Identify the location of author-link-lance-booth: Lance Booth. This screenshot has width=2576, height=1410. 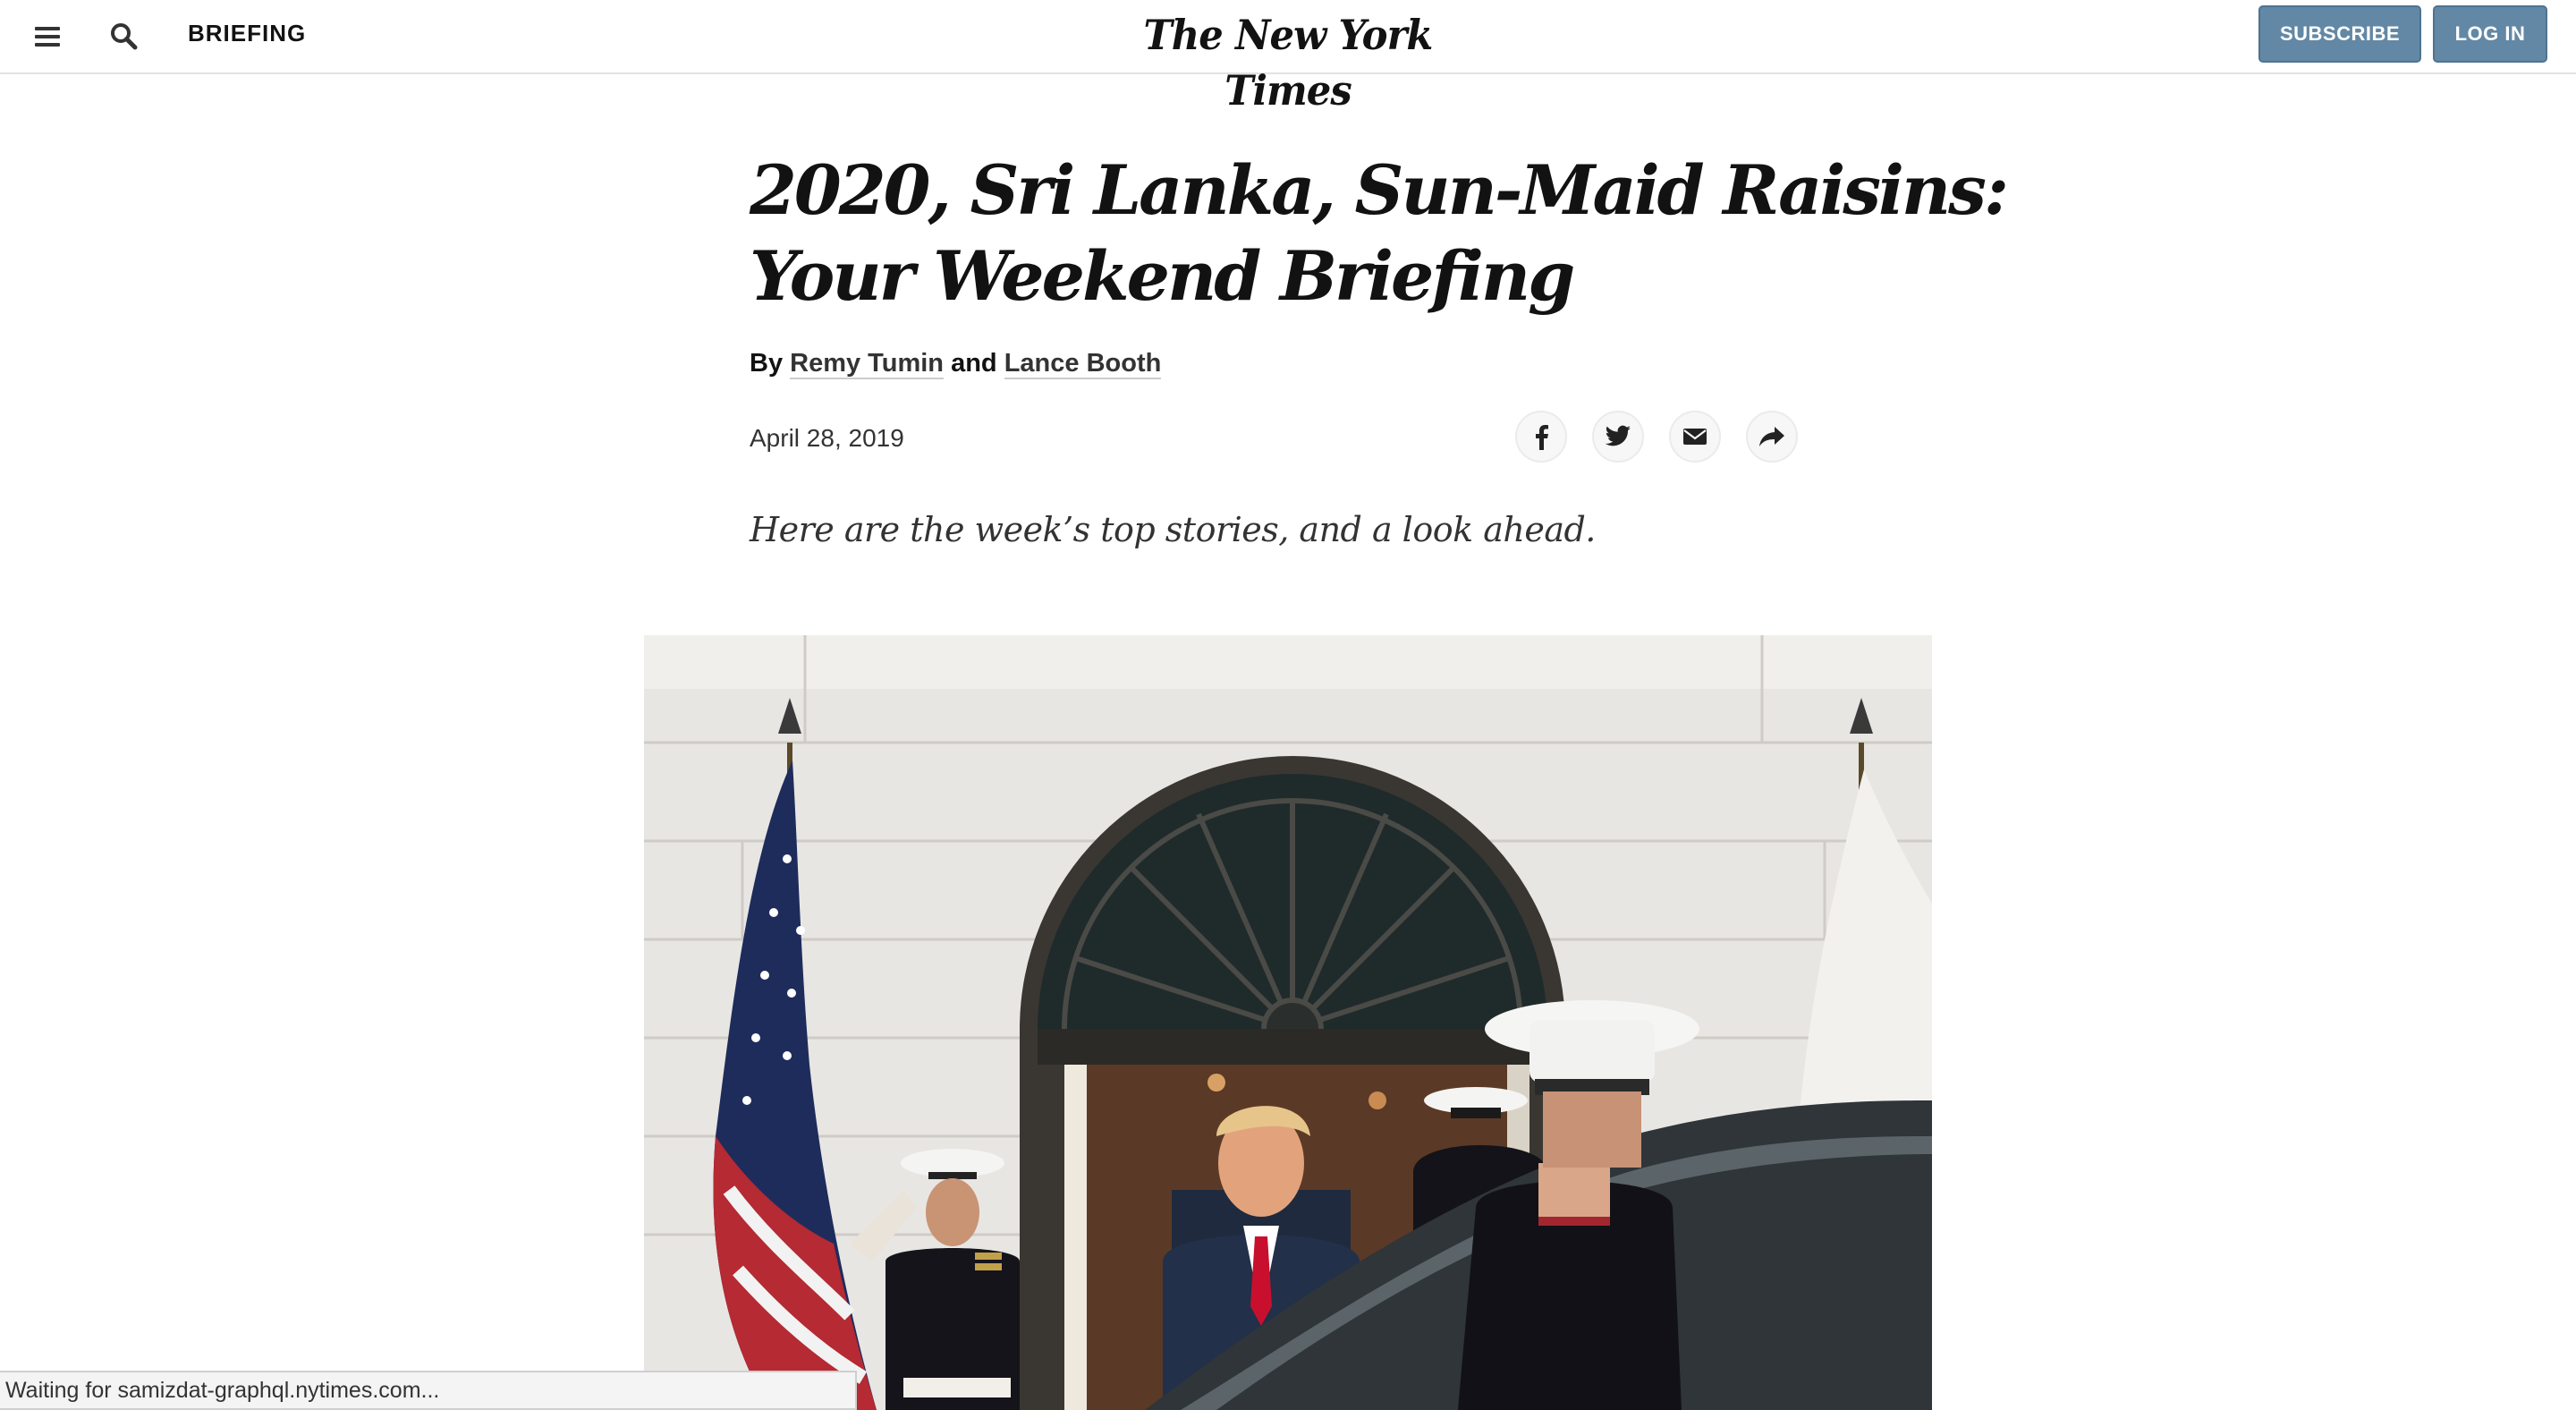
(1083, 364).